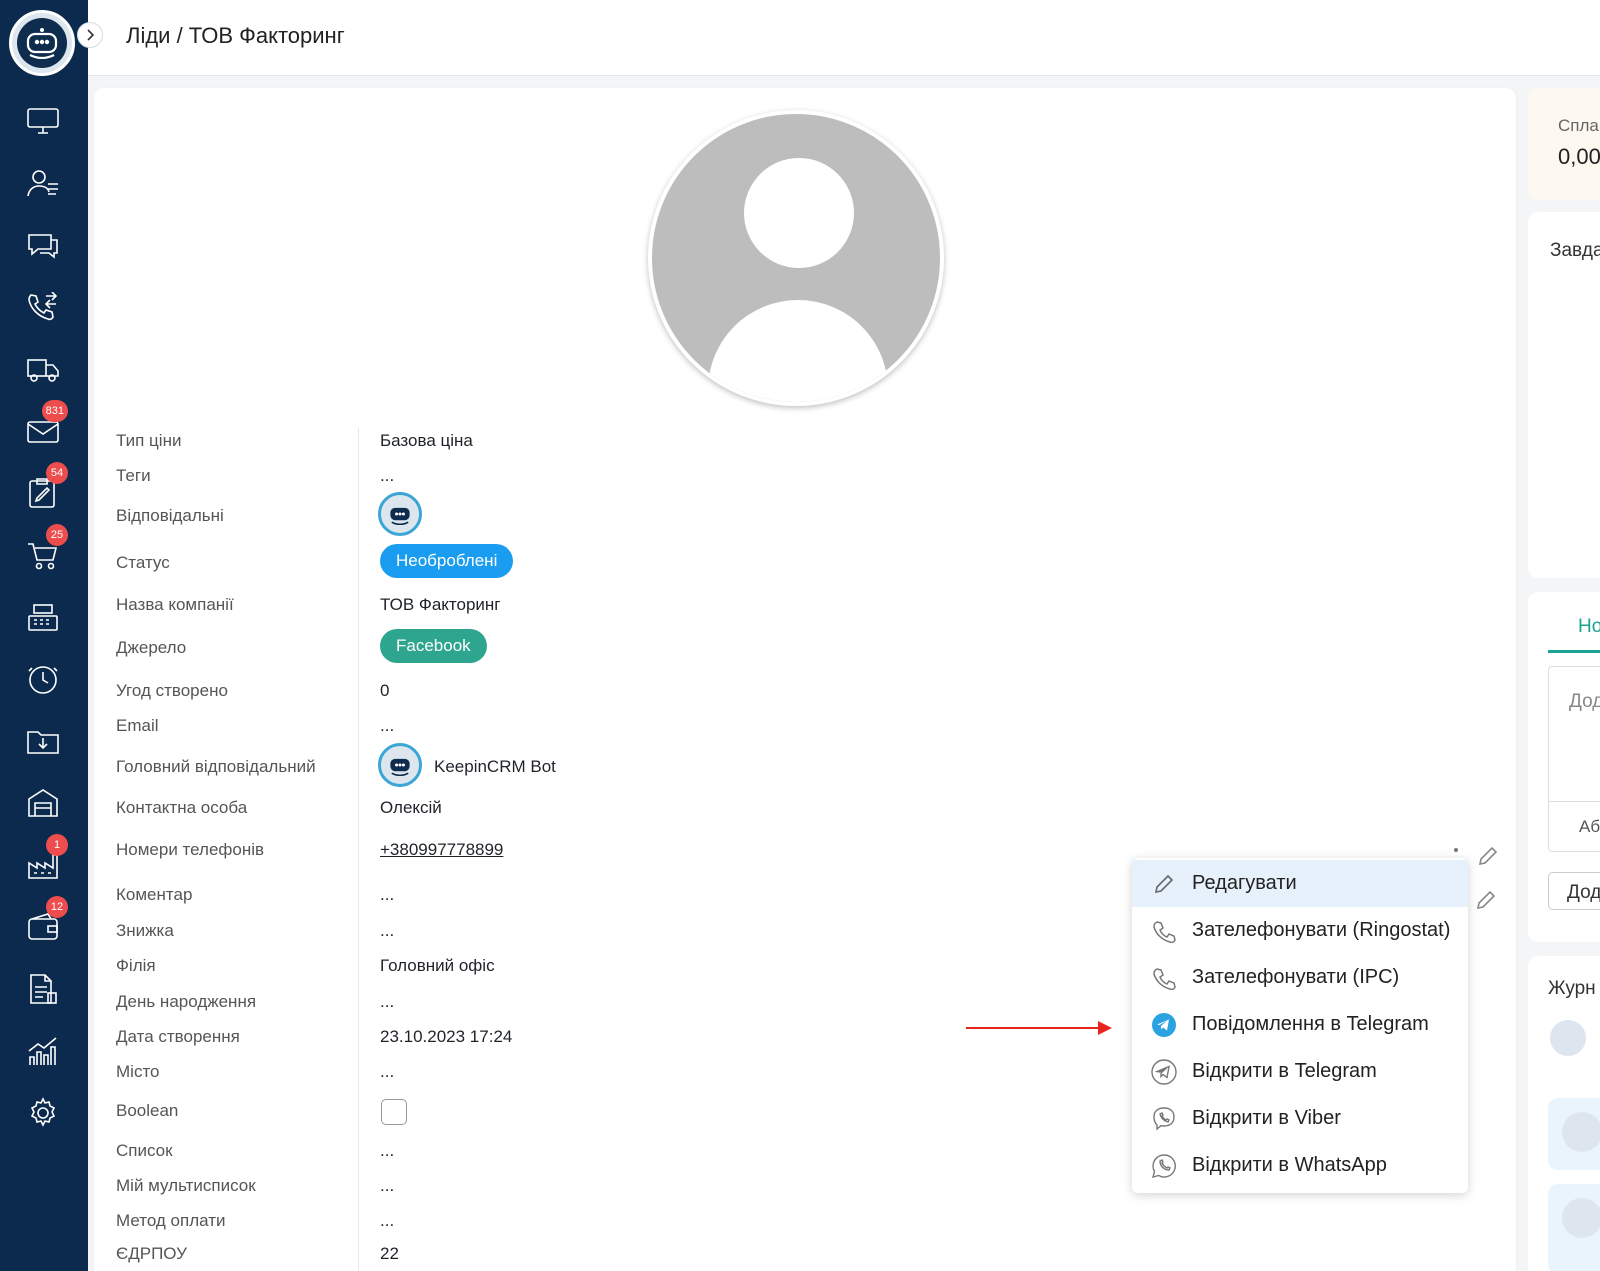  Describe the element at coordinates (400, 765) in the screenshot. I see `main-responsible-avatar` at that location.